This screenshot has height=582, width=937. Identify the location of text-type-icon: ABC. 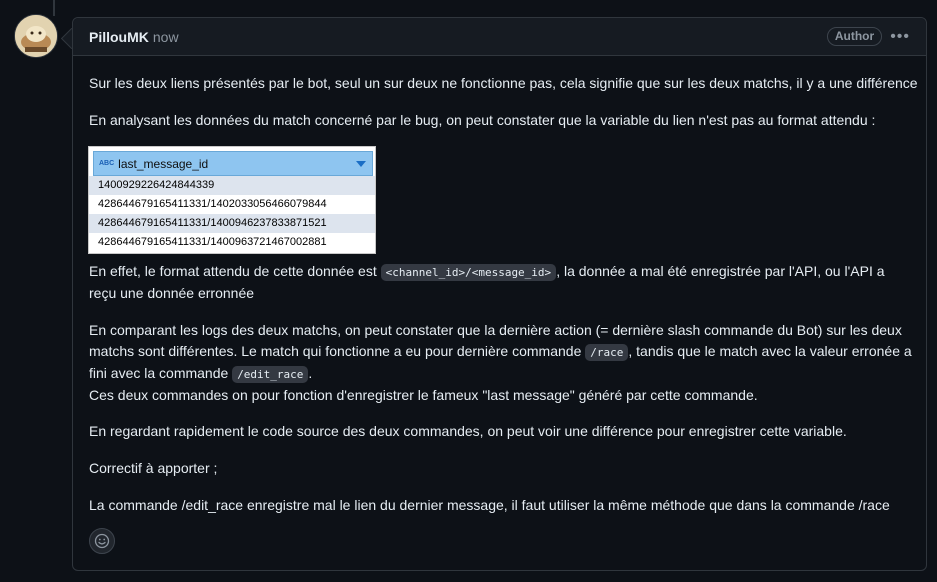
(107, 163).